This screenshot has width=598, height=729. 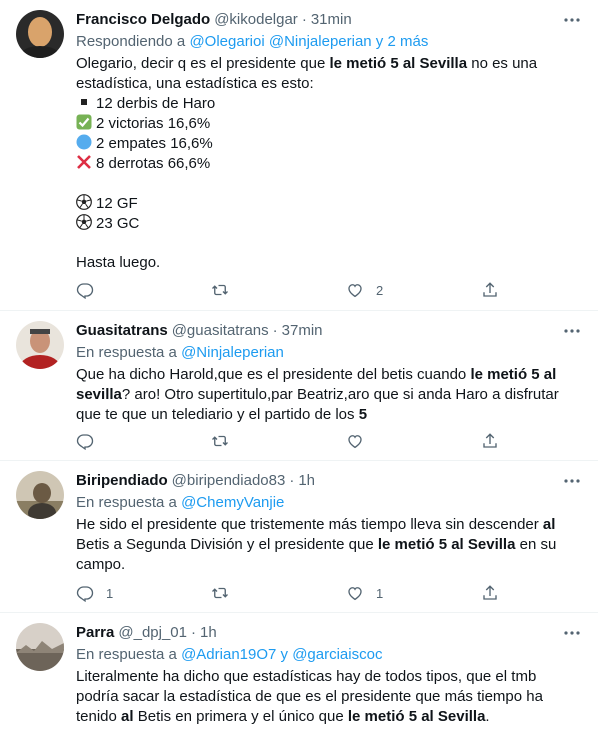 What do you see at coordinates (154, 143) in the screenshot?
I see `stat-text: 2 empates 16,6%` at bounding box center [154, 143].